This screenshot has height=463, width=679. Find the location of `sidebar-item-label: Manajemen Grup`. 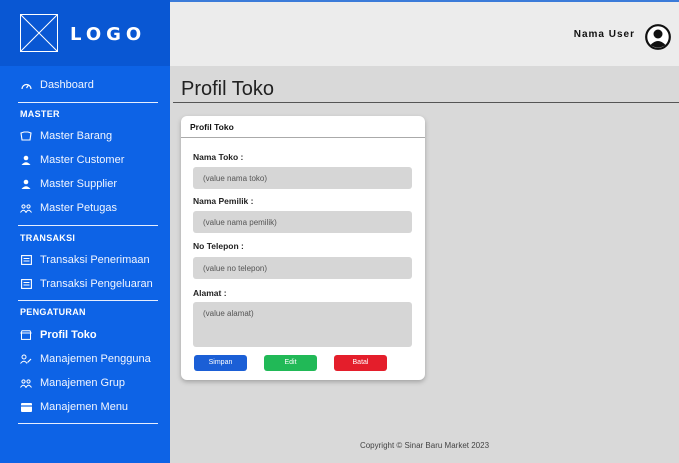

sidebar-item-label: Manajemen Grup is located at coordinates (82, 383).